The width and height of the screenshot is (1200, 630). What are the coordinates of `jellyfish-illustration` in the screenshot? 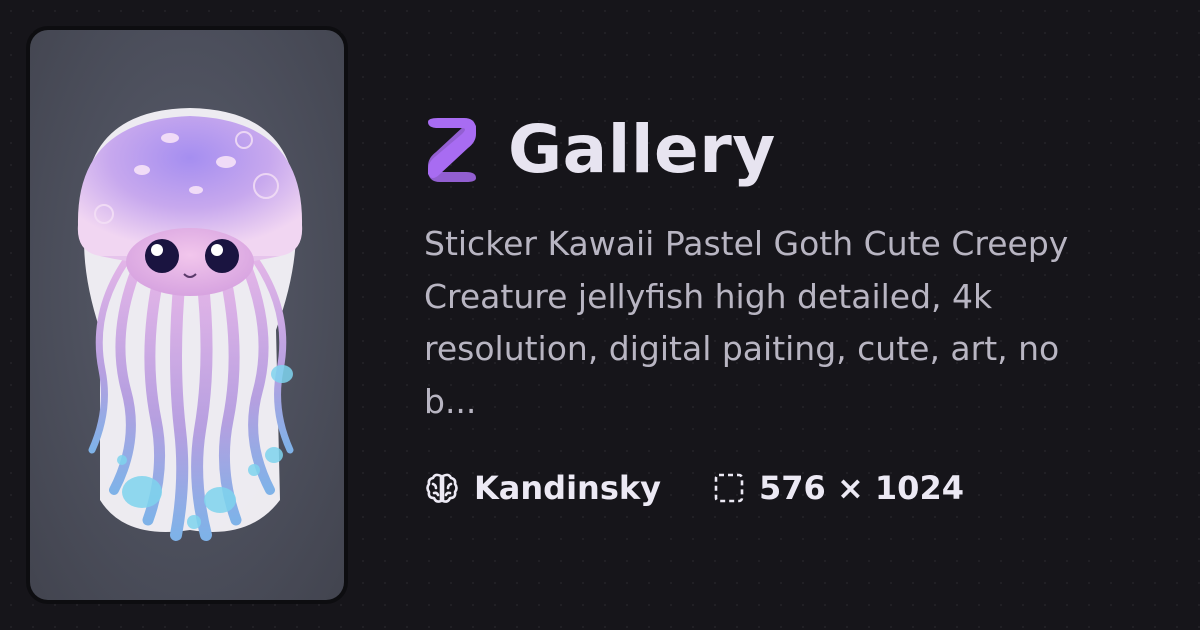 It's located at (190, 324).